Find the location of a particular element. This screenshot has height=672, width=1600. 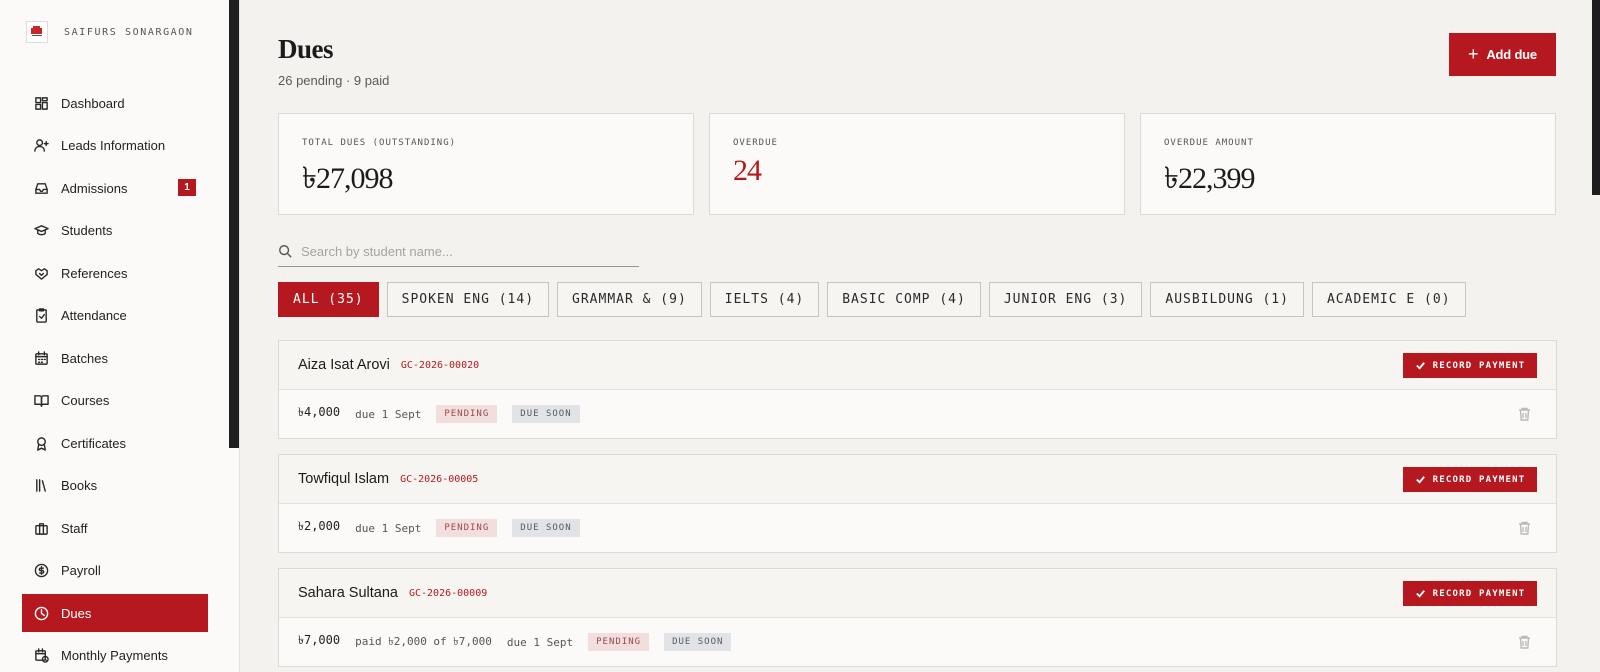

calendar-clock-icon is located at coordinates (42, 655).